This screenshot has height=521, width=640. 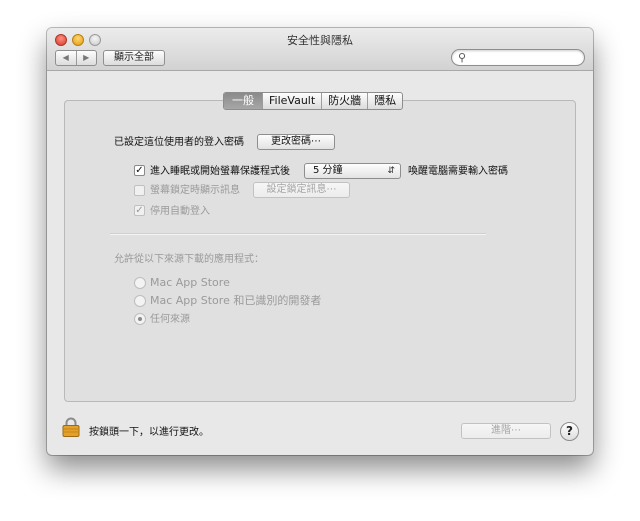 What do you see at coordinates (569, 431) in the screenshot?
I see `help-button: ?` at bounding box center [569, 431].